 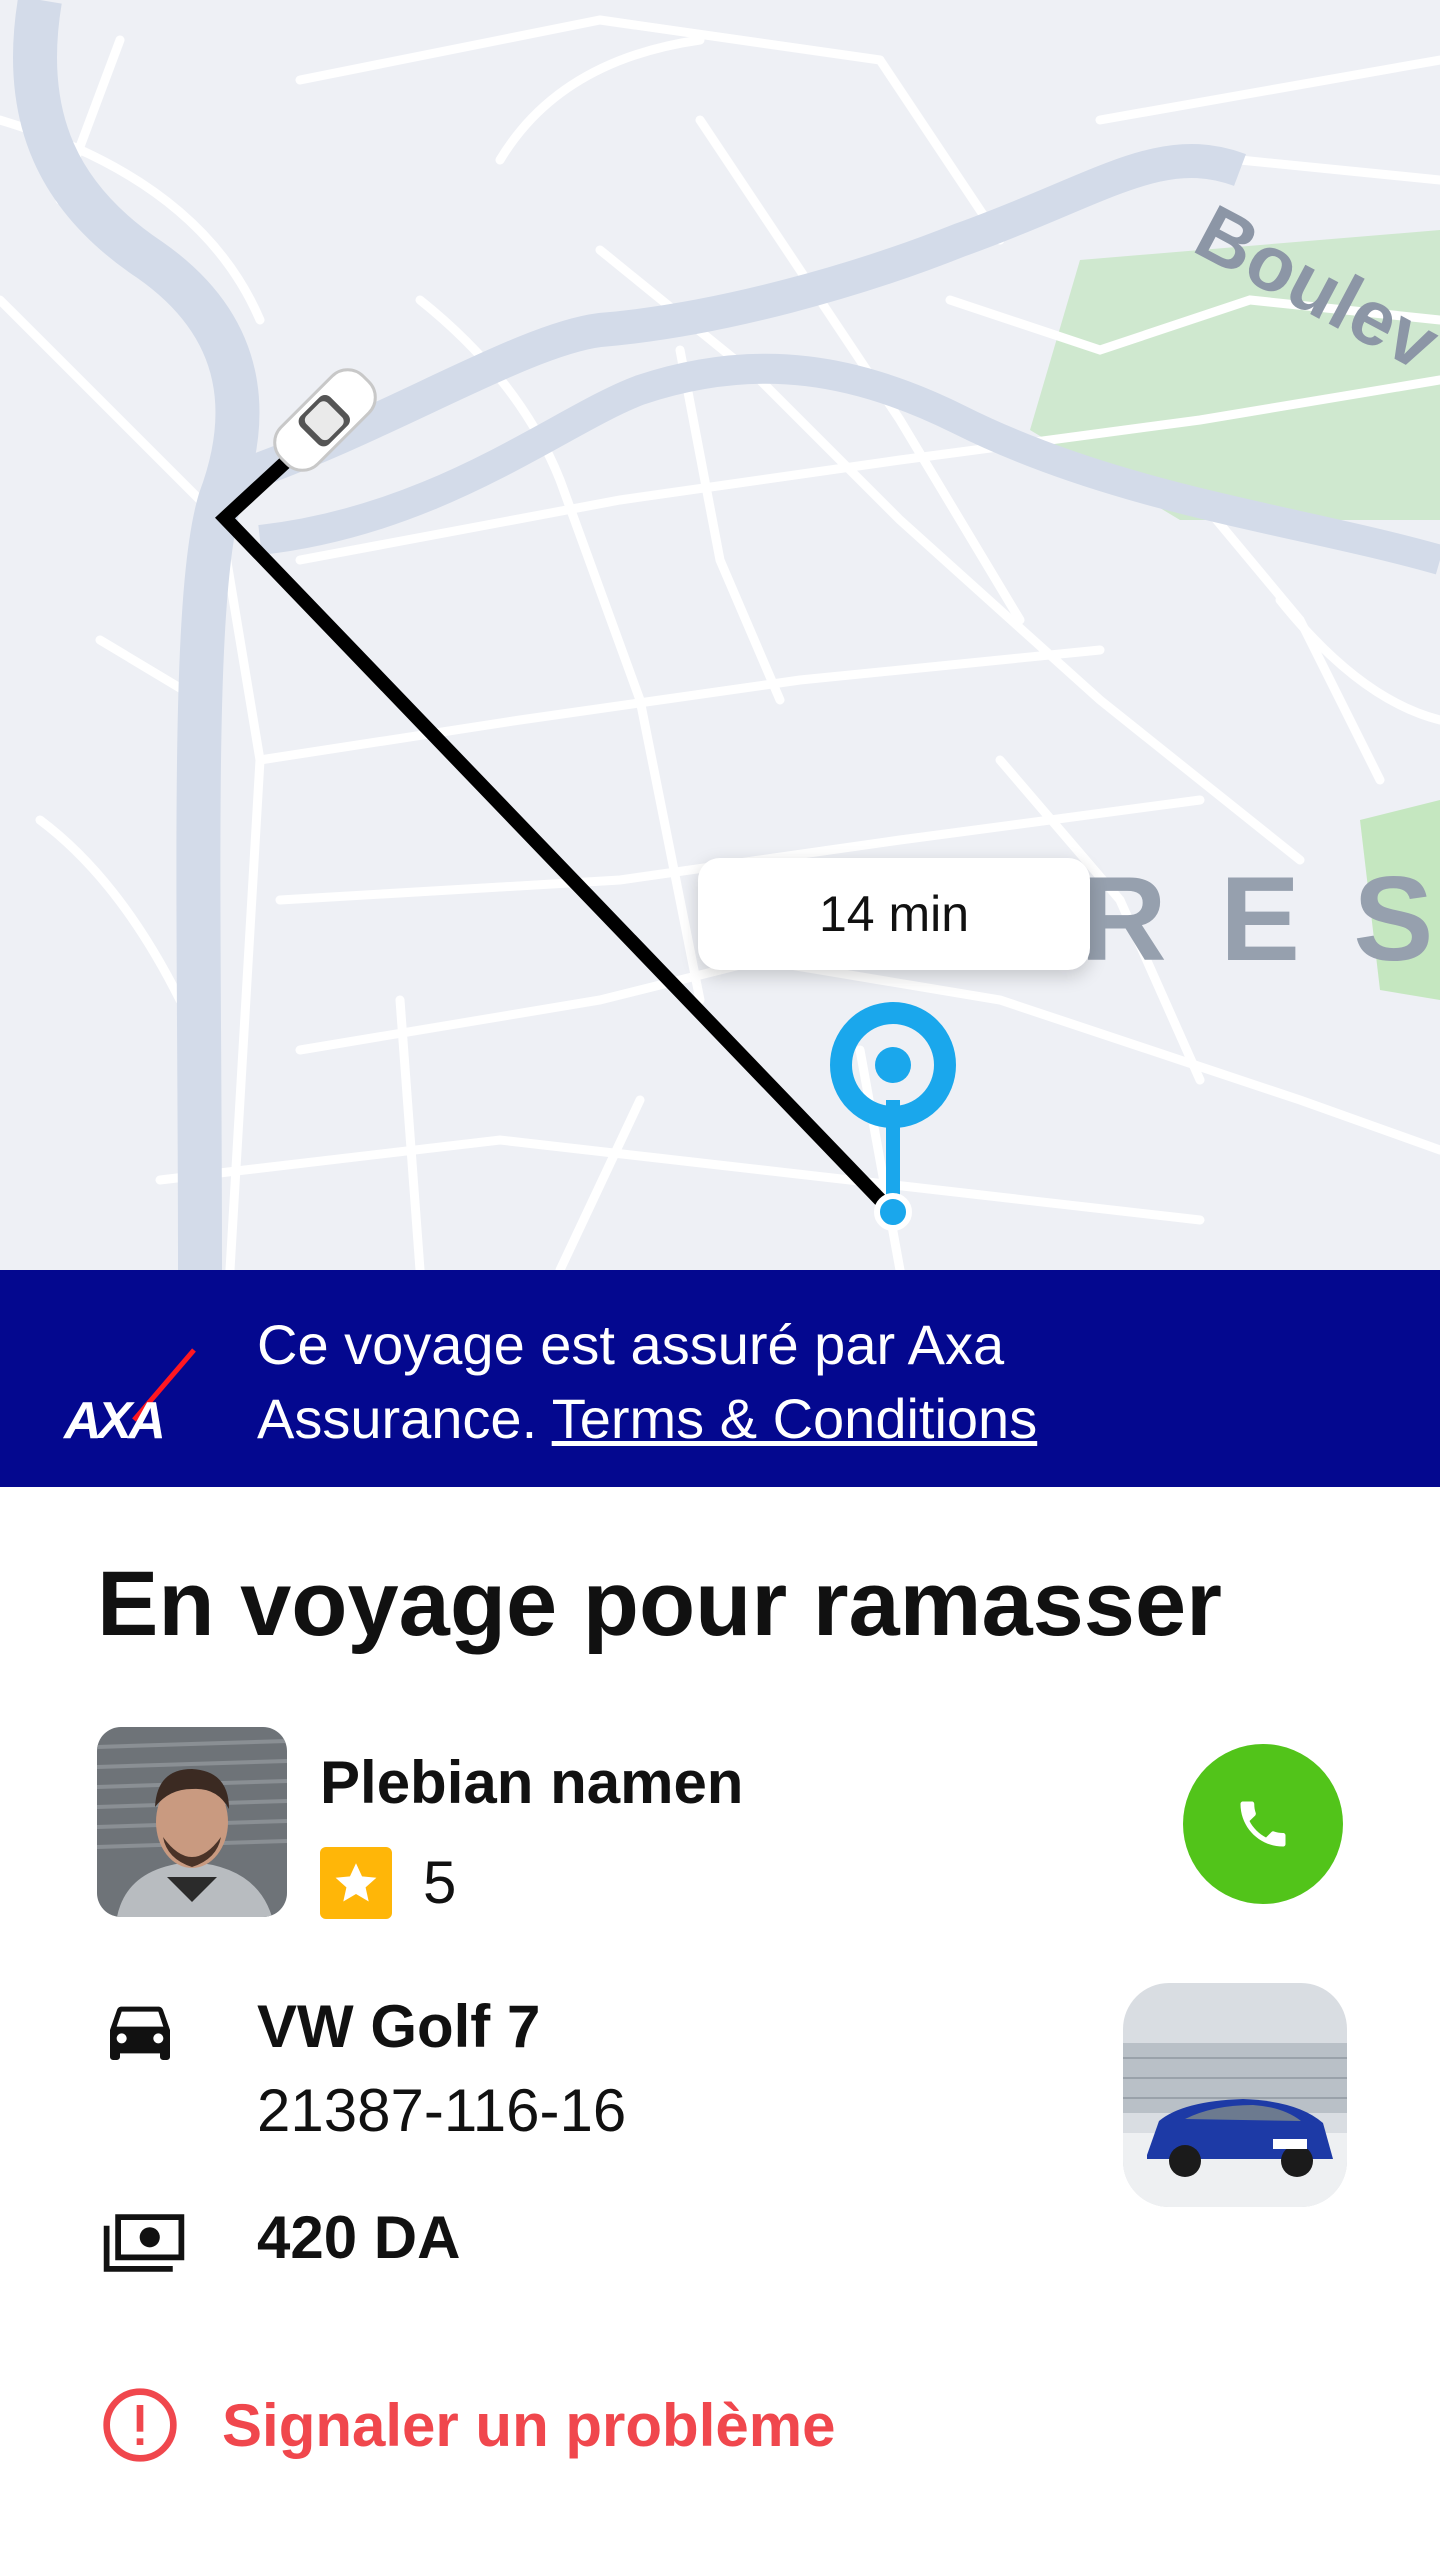 I want to click on driver-name: Plebian namen, so click(x=532, y=1782).